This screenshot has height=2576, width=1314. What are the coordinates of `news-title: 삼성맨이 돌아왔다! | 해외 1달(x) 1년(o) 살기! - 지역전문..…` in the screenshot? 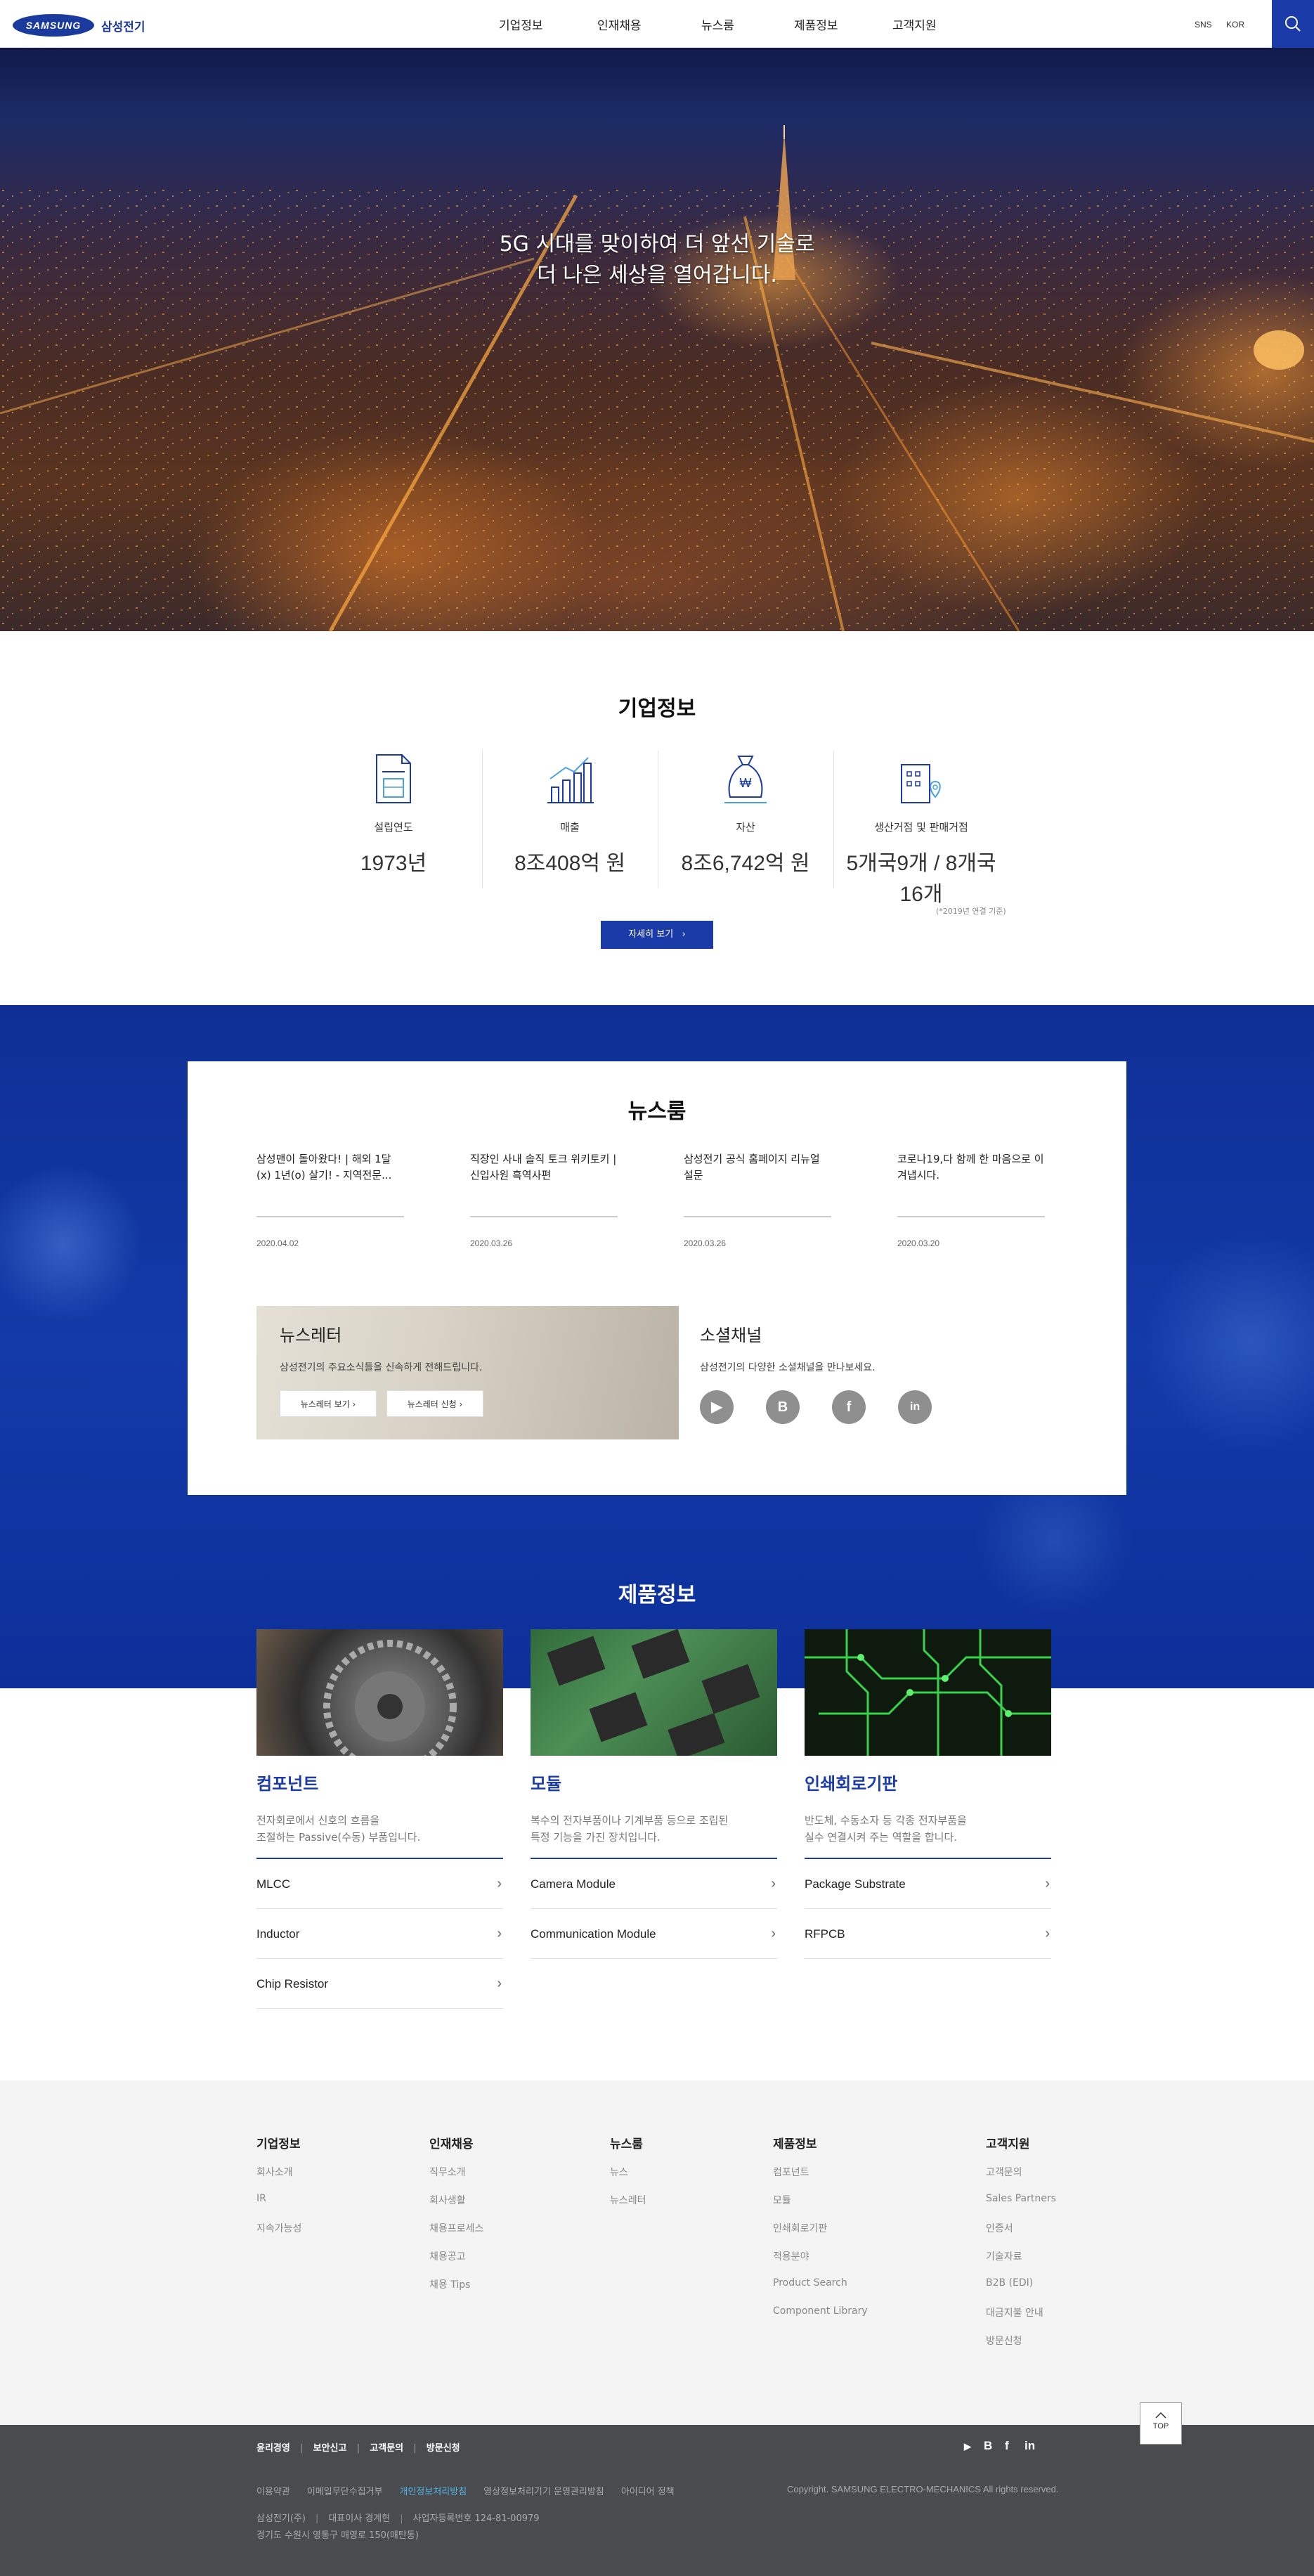 It's located at (330, 1181).